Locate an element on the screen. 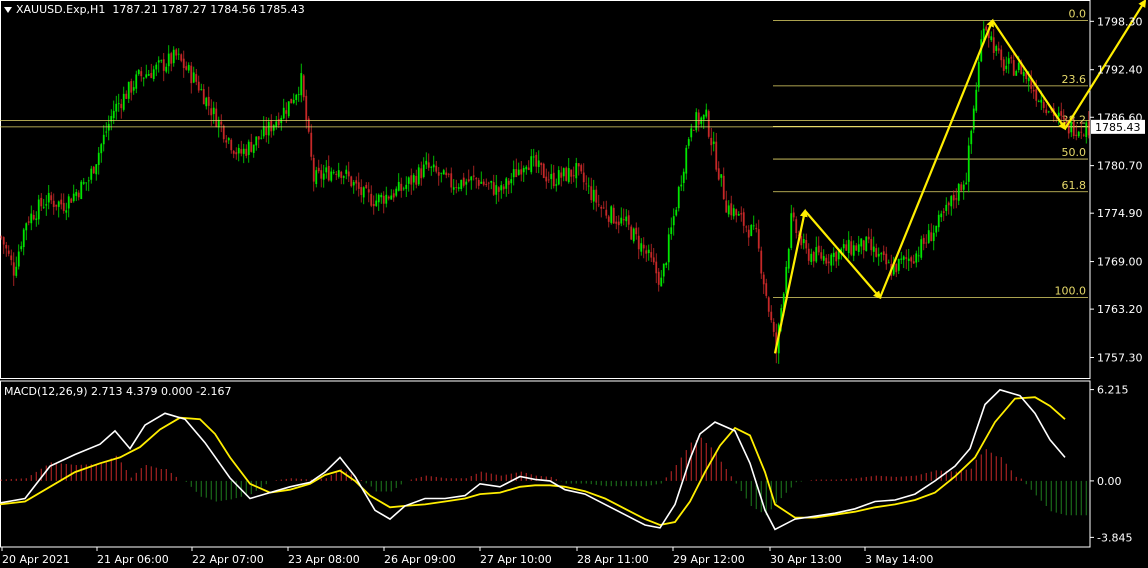 Image resolution: width=1148 pixels, height=568 pixels. dropdown-triangle-icon is located at coordinates (8, 10).